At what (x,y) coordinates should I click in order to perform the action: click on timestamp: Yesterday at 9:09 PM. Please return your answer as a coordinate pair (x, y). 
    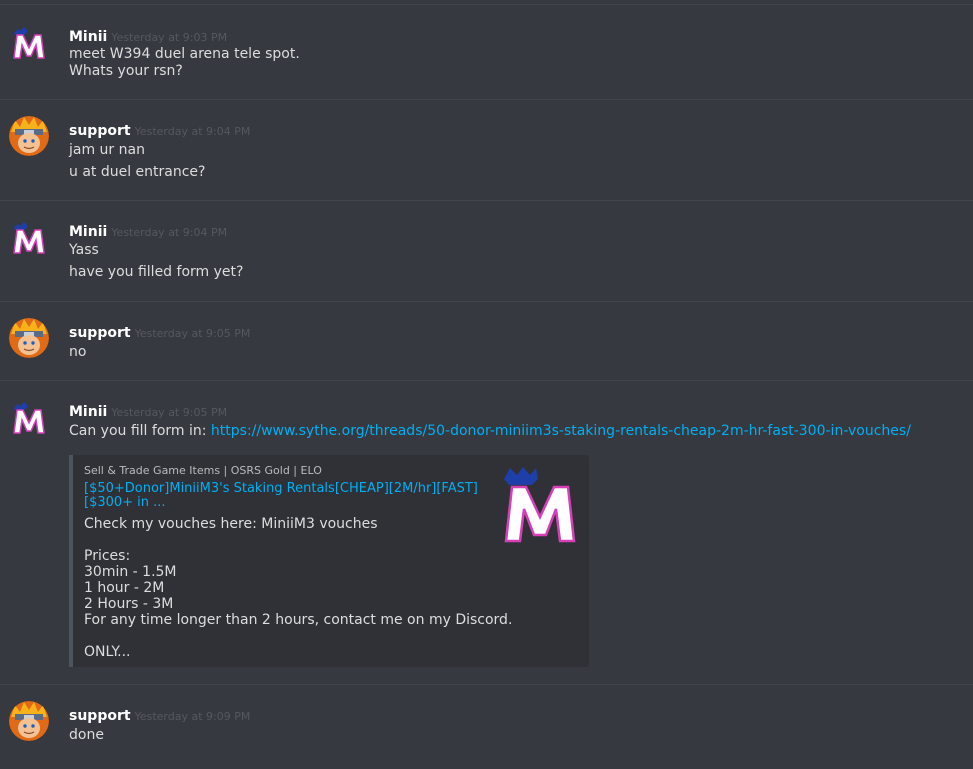
    Looking at the image, I should click on (192, 716).